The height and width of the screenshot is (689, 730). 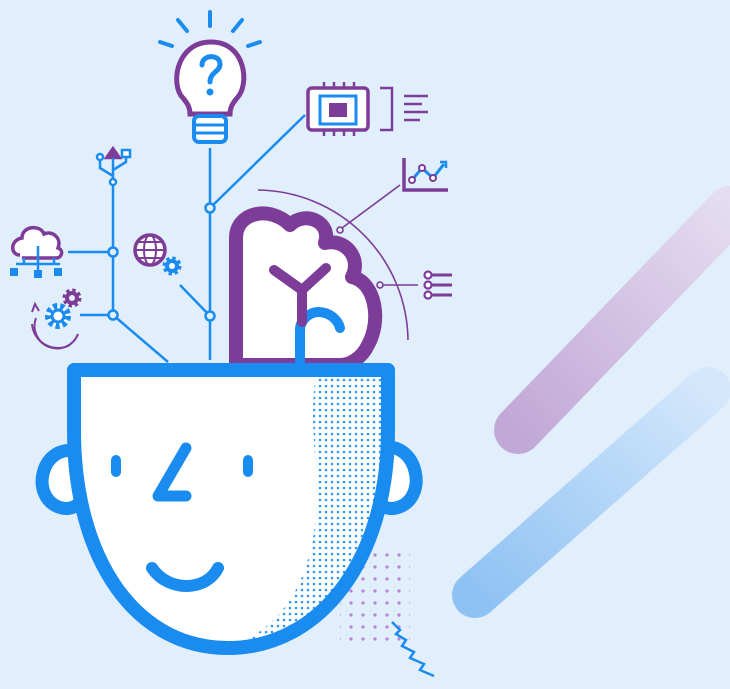 What do you see at coordinates (425, 175) in the screenshot?
I see `line-chart-icon` at bounding box center [425, 175].